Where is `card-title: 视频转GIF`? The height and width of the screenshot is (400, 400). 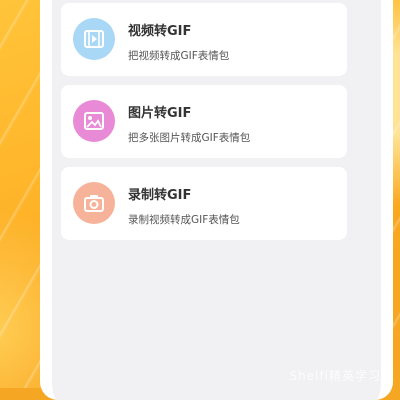 card-title: 视频转GIF is located at coordinates (160, 31).